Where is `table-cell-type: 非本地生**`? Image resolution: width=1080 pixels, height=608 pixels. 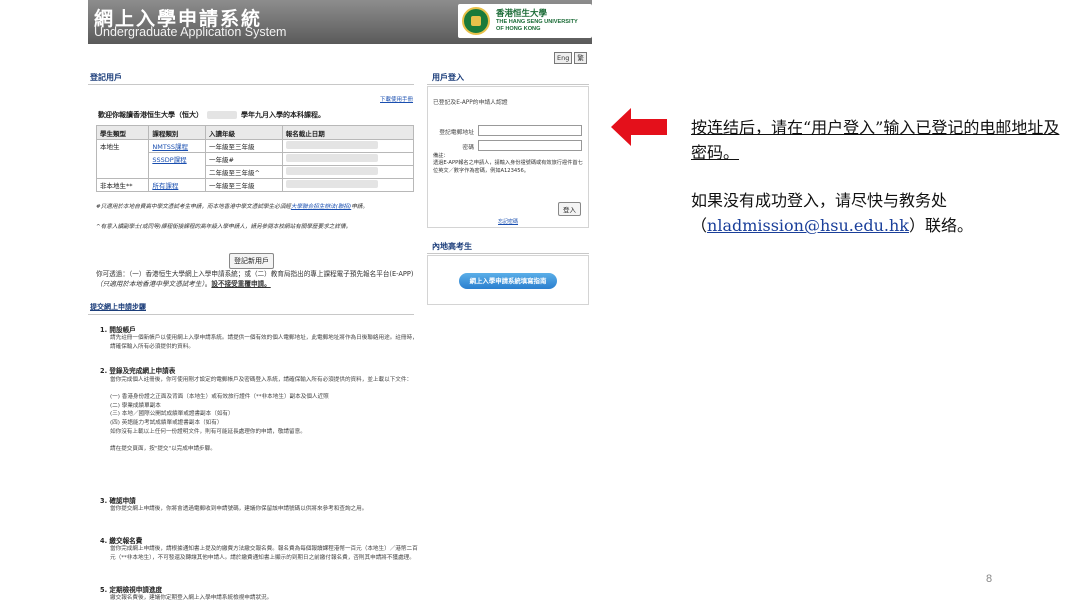 table-cell-type: 非本地生** is located at coordinates (122, 185).